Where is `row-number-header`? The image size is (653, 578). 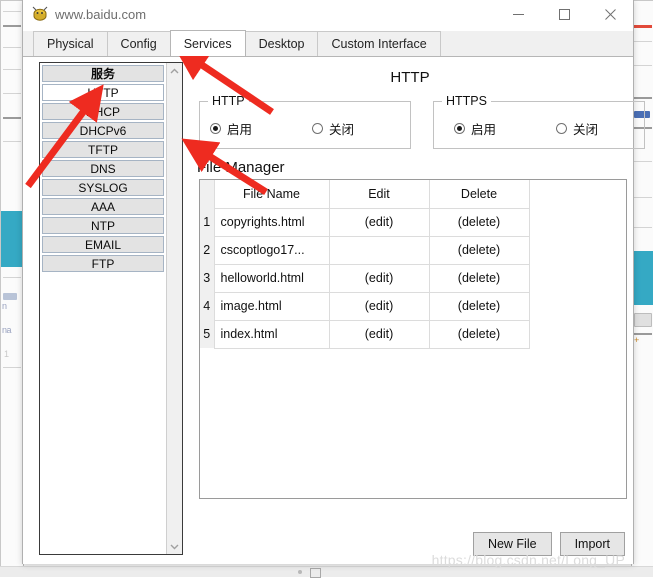 row-number-header is located at coordinates (207, 194).